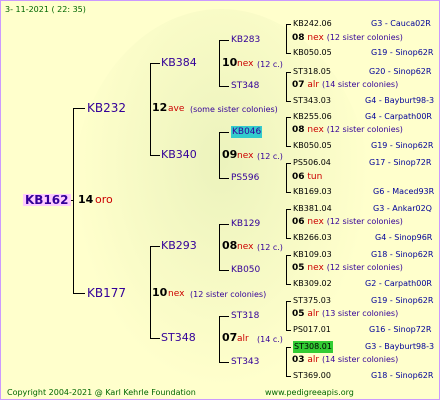 The height and width of the screenshot is (400, 440). What do you see at coordinates (312, 301) in the screenshot?
I see `gen4-name: ST375.03` at bounding box center [312, 301].